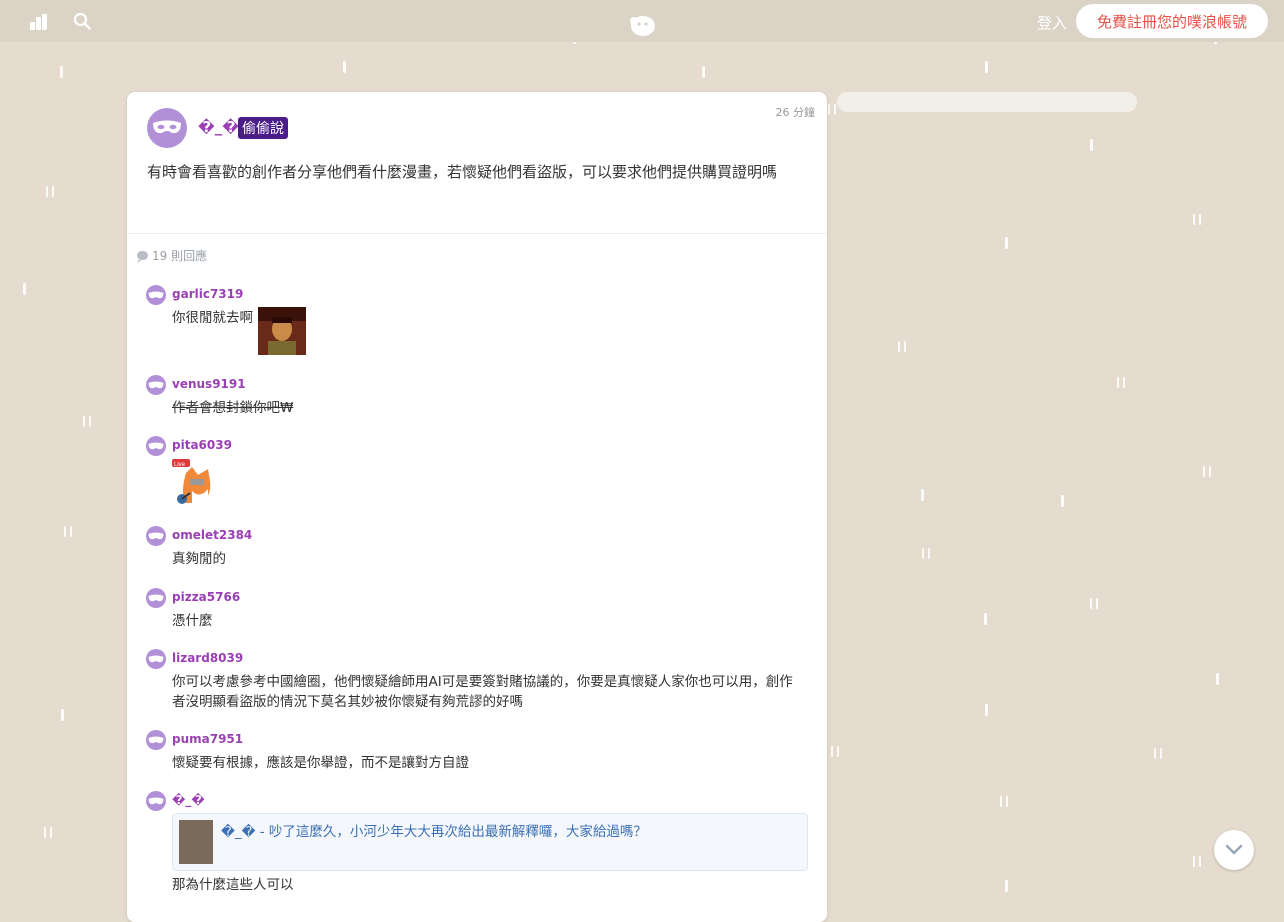 This screenshot has width=1284, height=922. I want to click on reply-username: omelet2384, so click(212, 535).